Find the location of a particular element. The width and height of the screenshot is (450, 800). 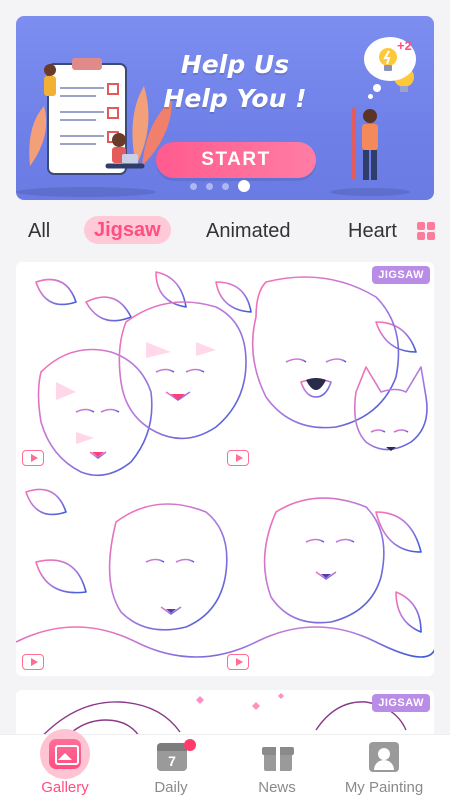

banner-title: Help Us Help You ! is located at coordinates (235, 82).